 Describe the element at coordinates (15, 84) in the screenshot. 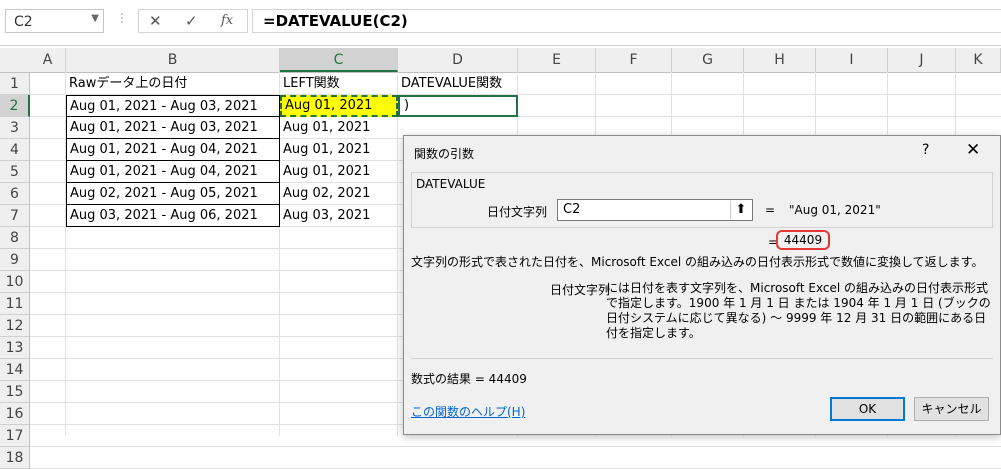

I see `row-header-1: 1` at that location.